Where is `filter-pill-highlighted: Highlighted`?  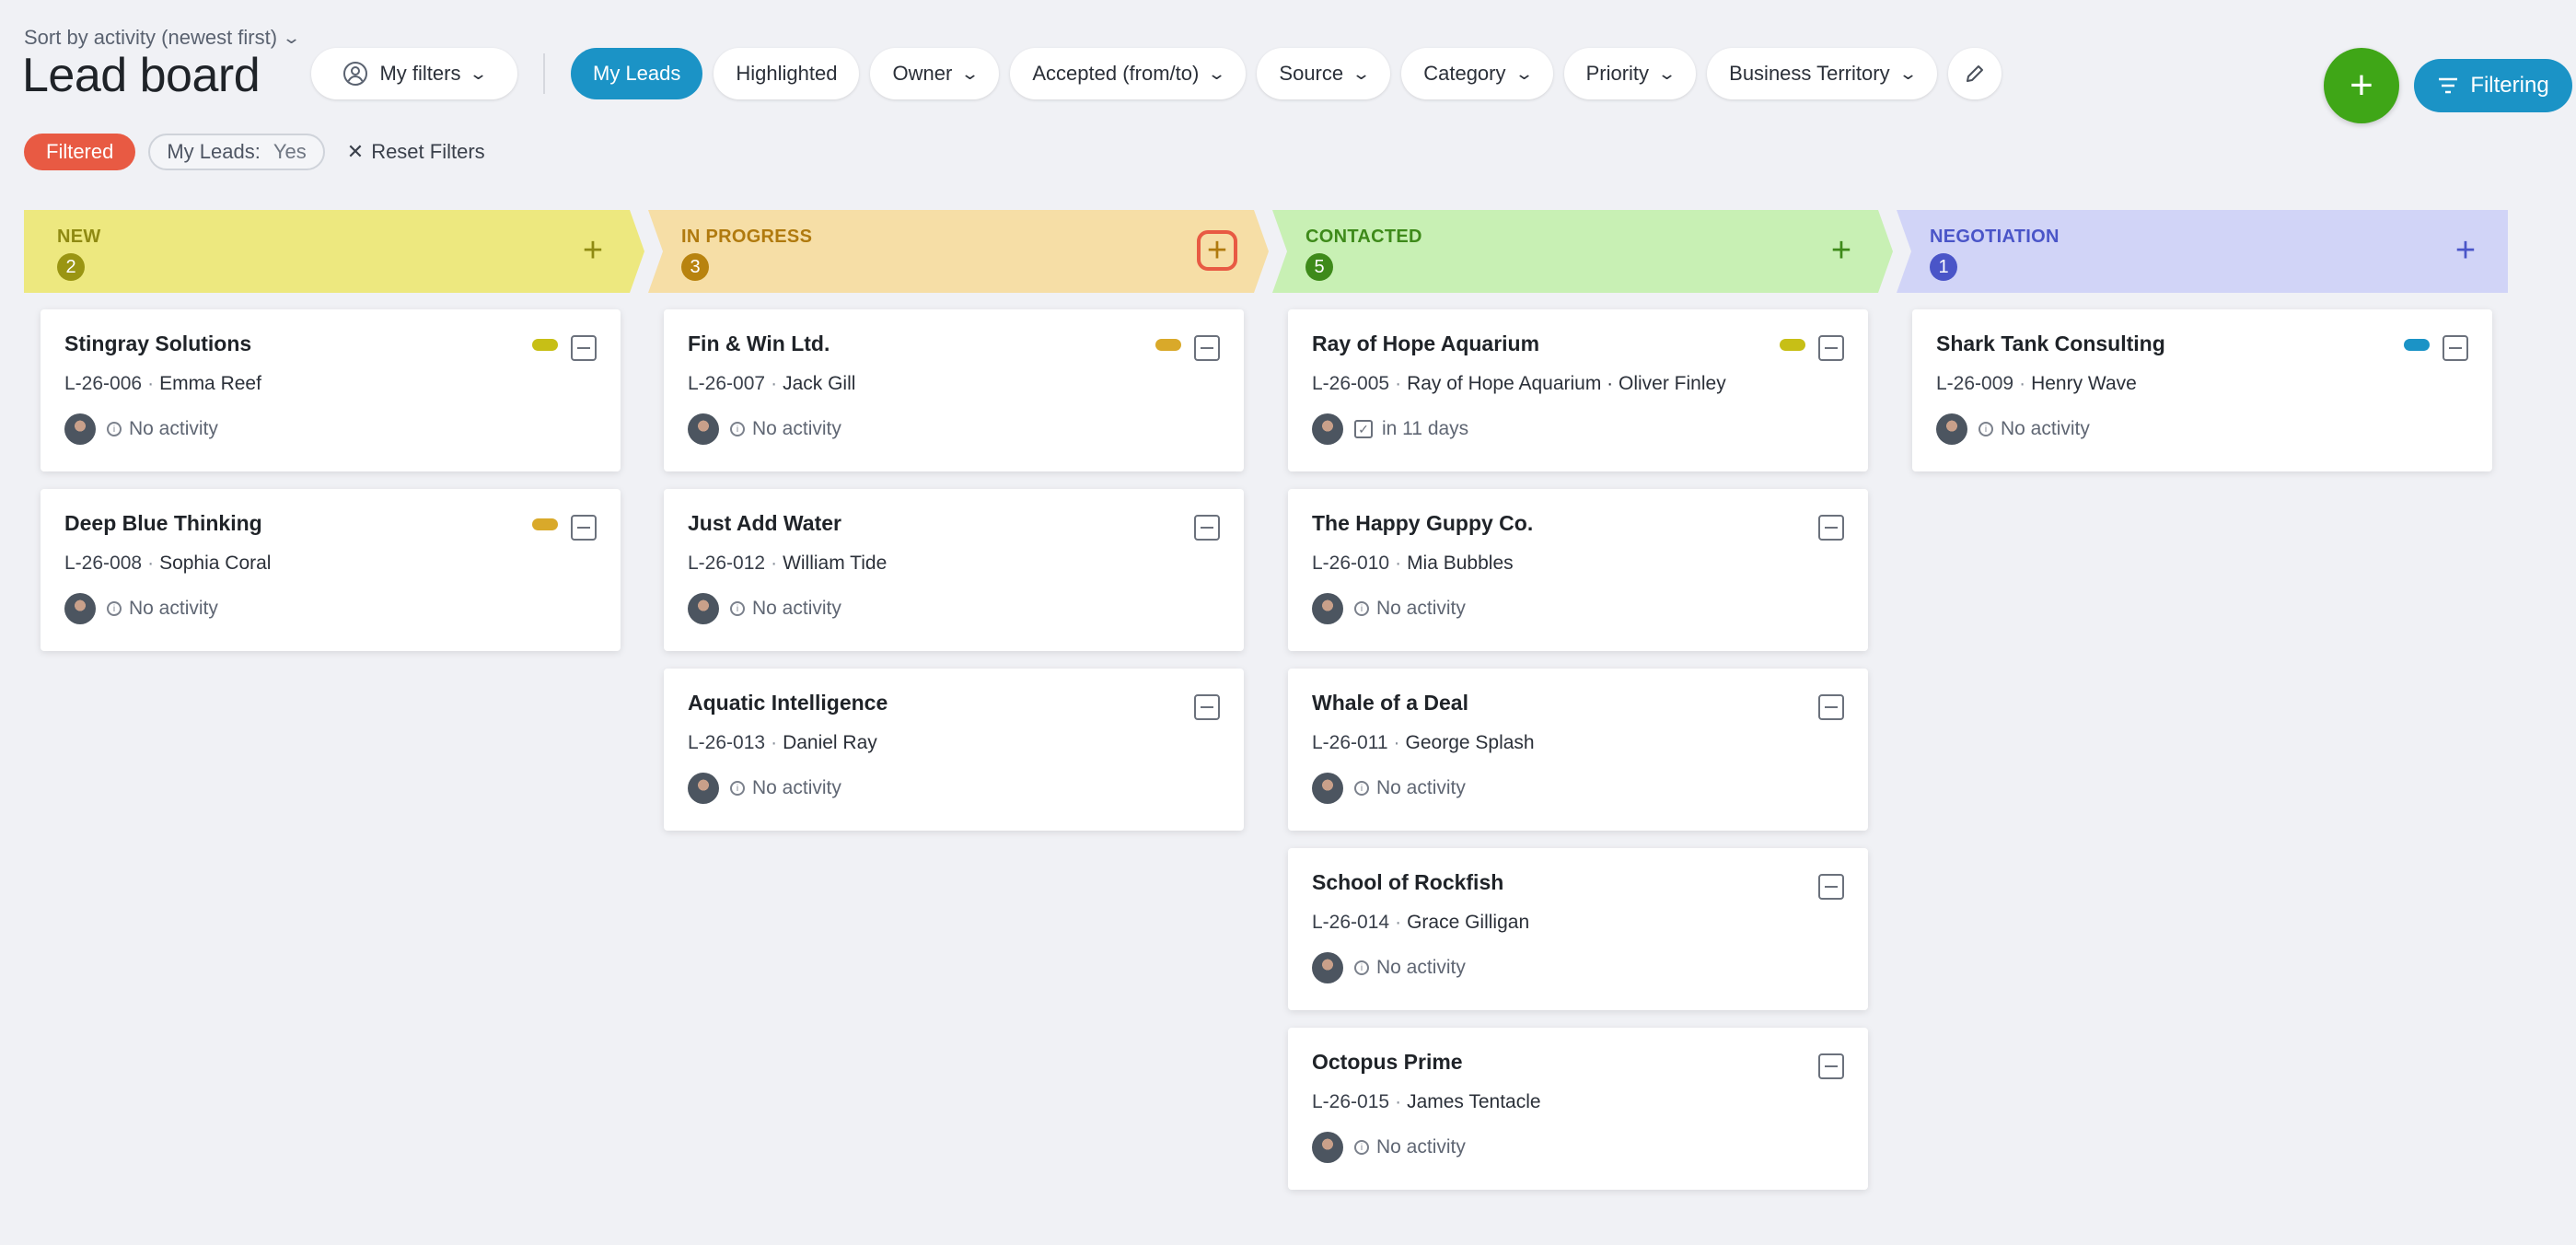
filter-pill-highlighted: Highlighted is located at coordinates (787, 73).